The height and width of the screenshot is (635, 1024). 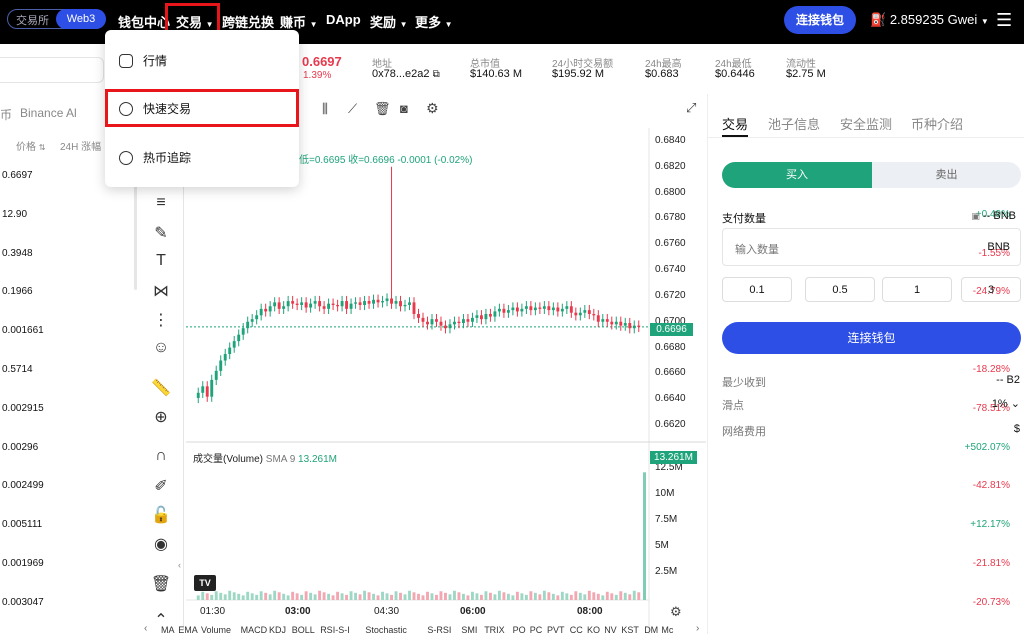 I want to click on collapse-arrow-icon: ‹, so click(x=179, y=565).